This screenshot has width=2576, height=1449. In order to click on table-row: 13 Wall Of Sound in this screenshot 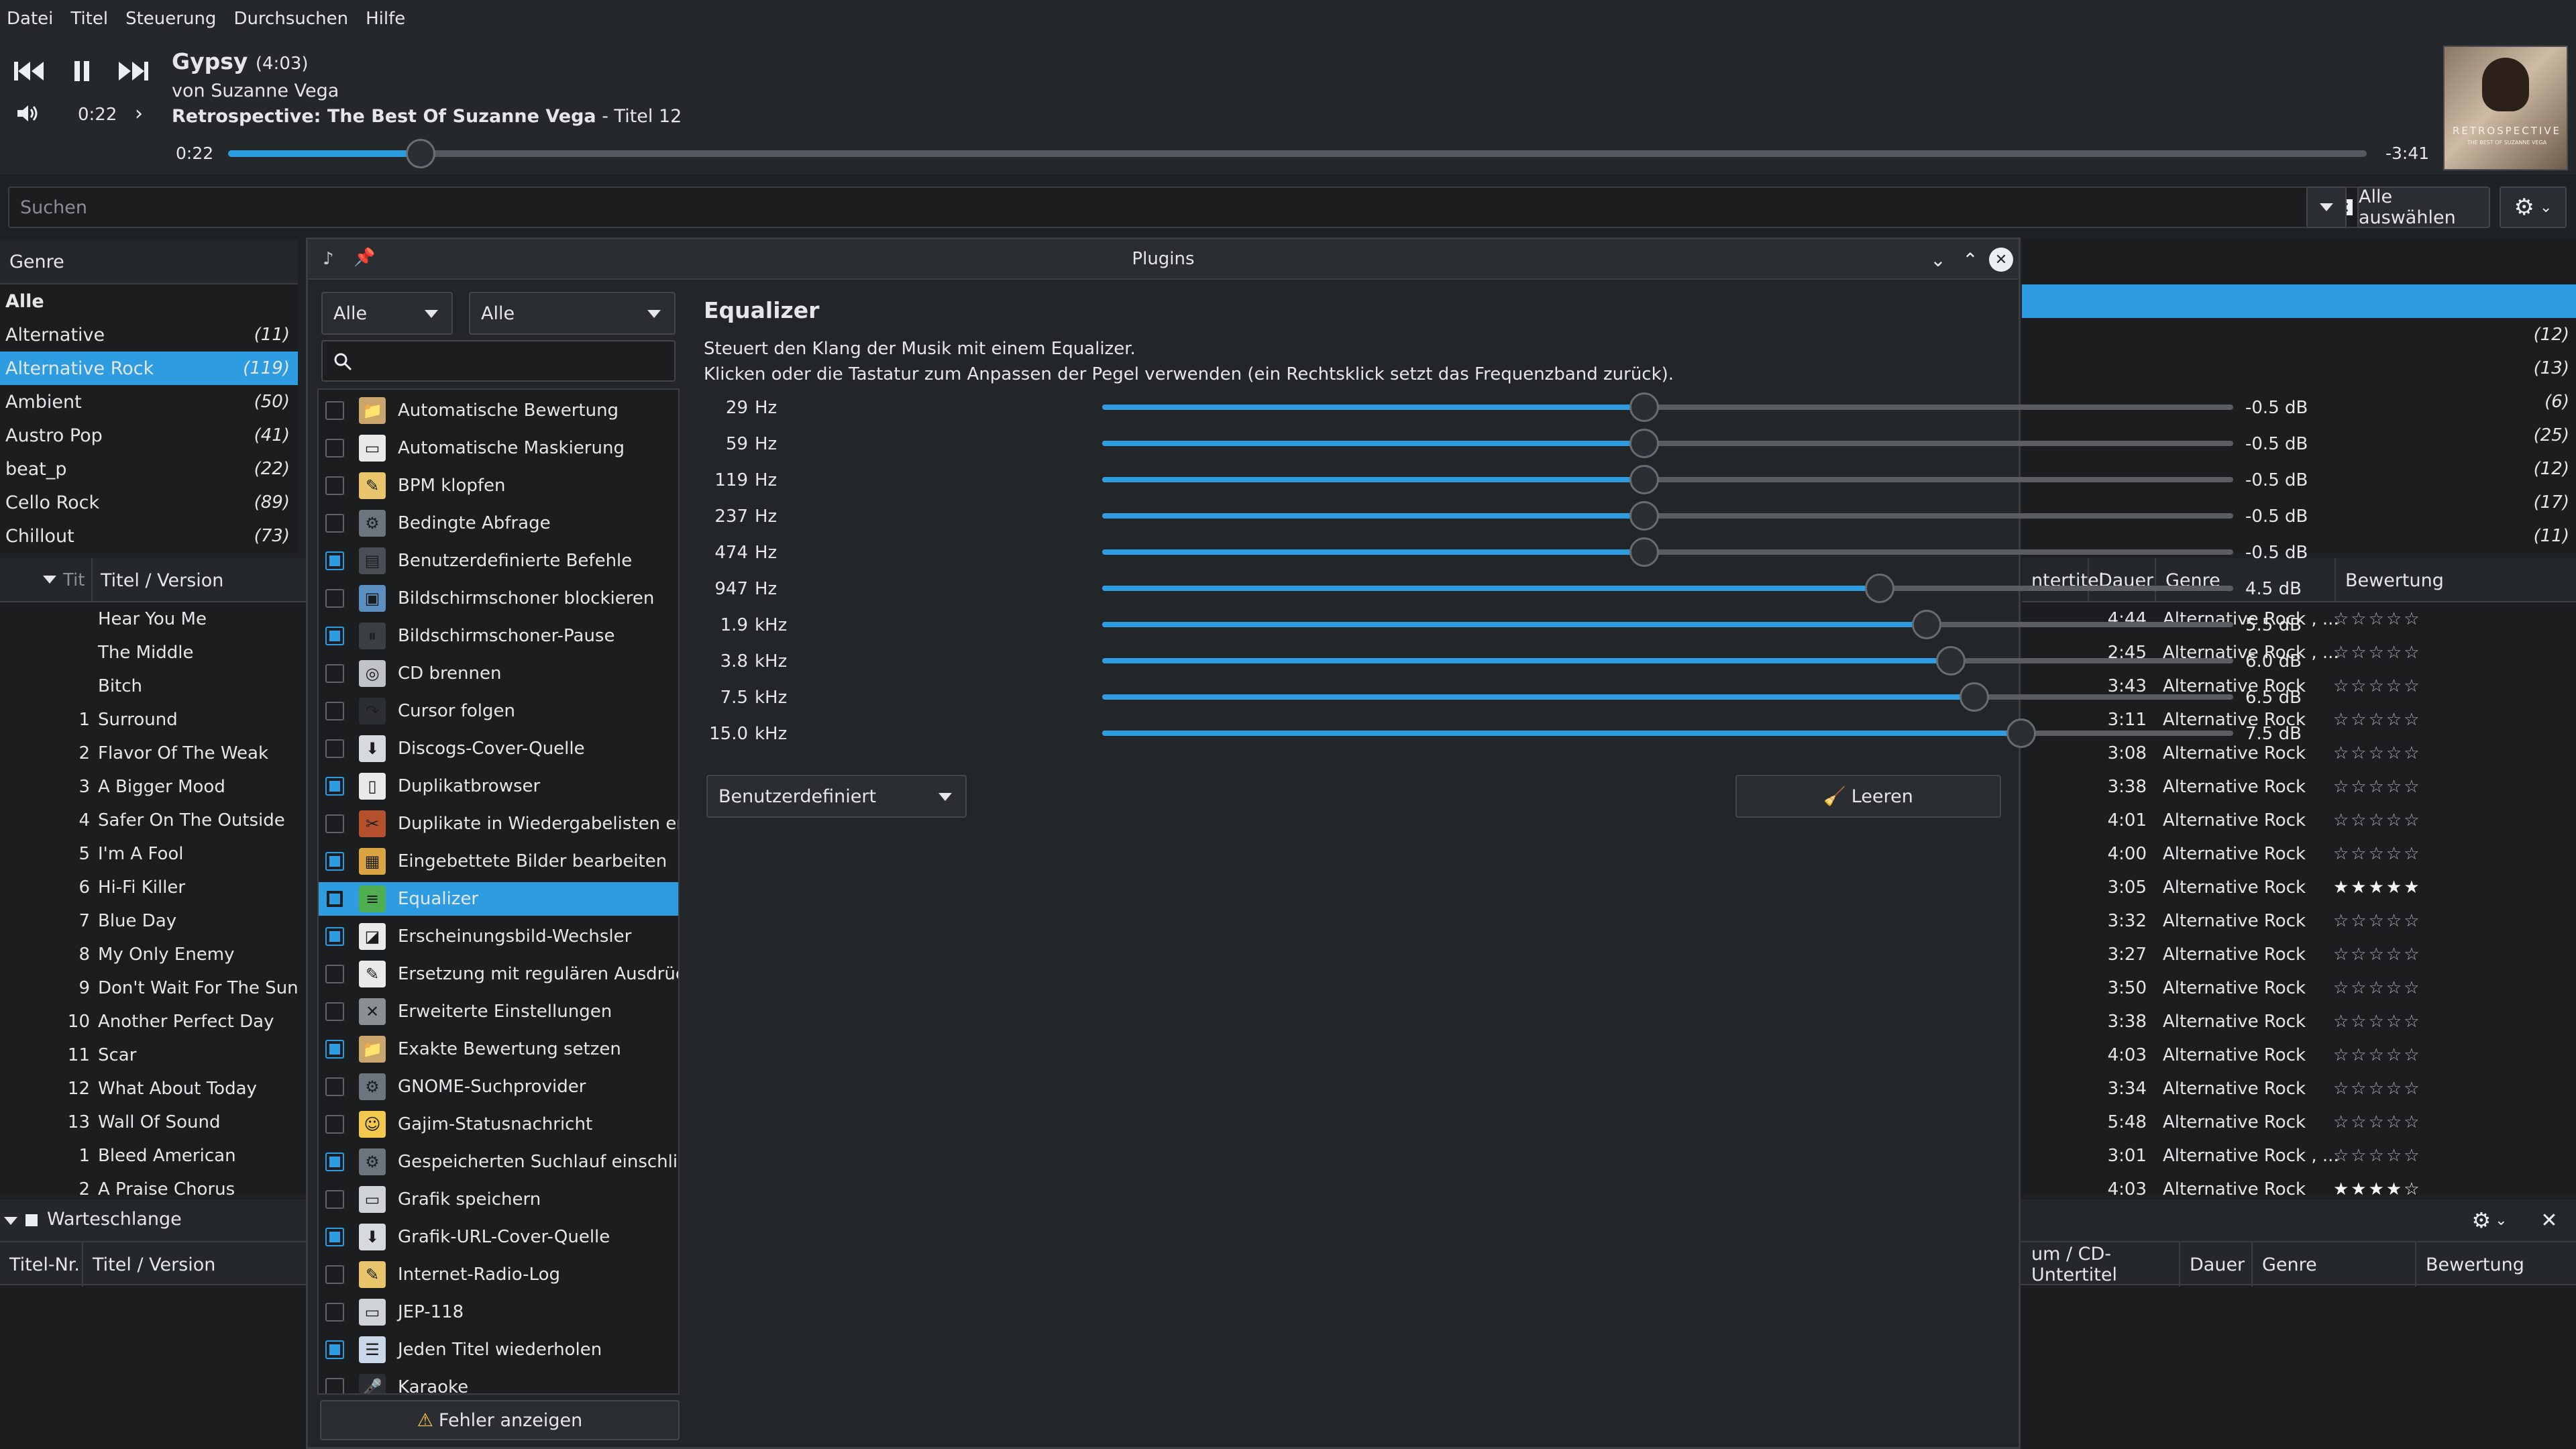, I will do `click(154, 1122)`.